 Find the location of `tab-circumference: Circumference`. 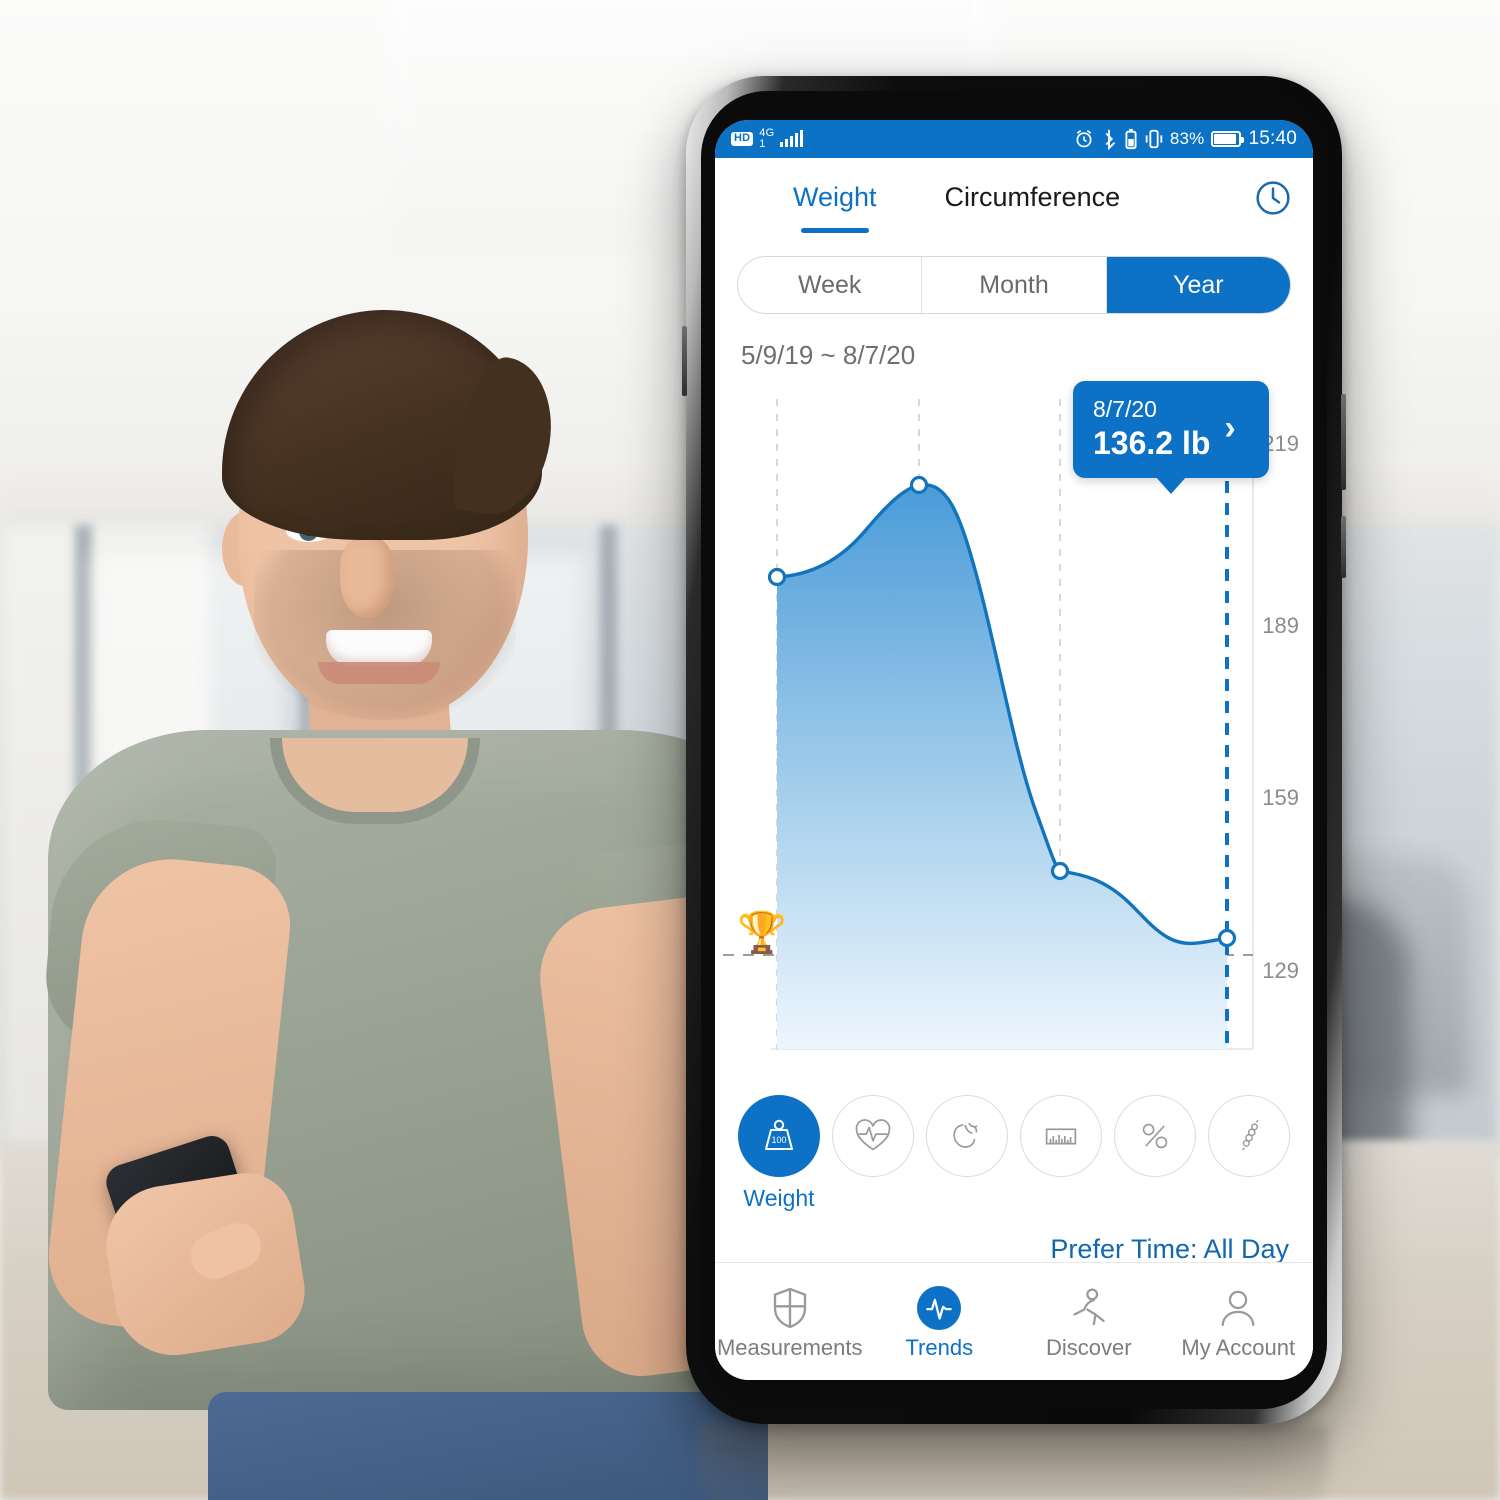

tab-circumference: Circumference is located at coordinates (1033, 198).